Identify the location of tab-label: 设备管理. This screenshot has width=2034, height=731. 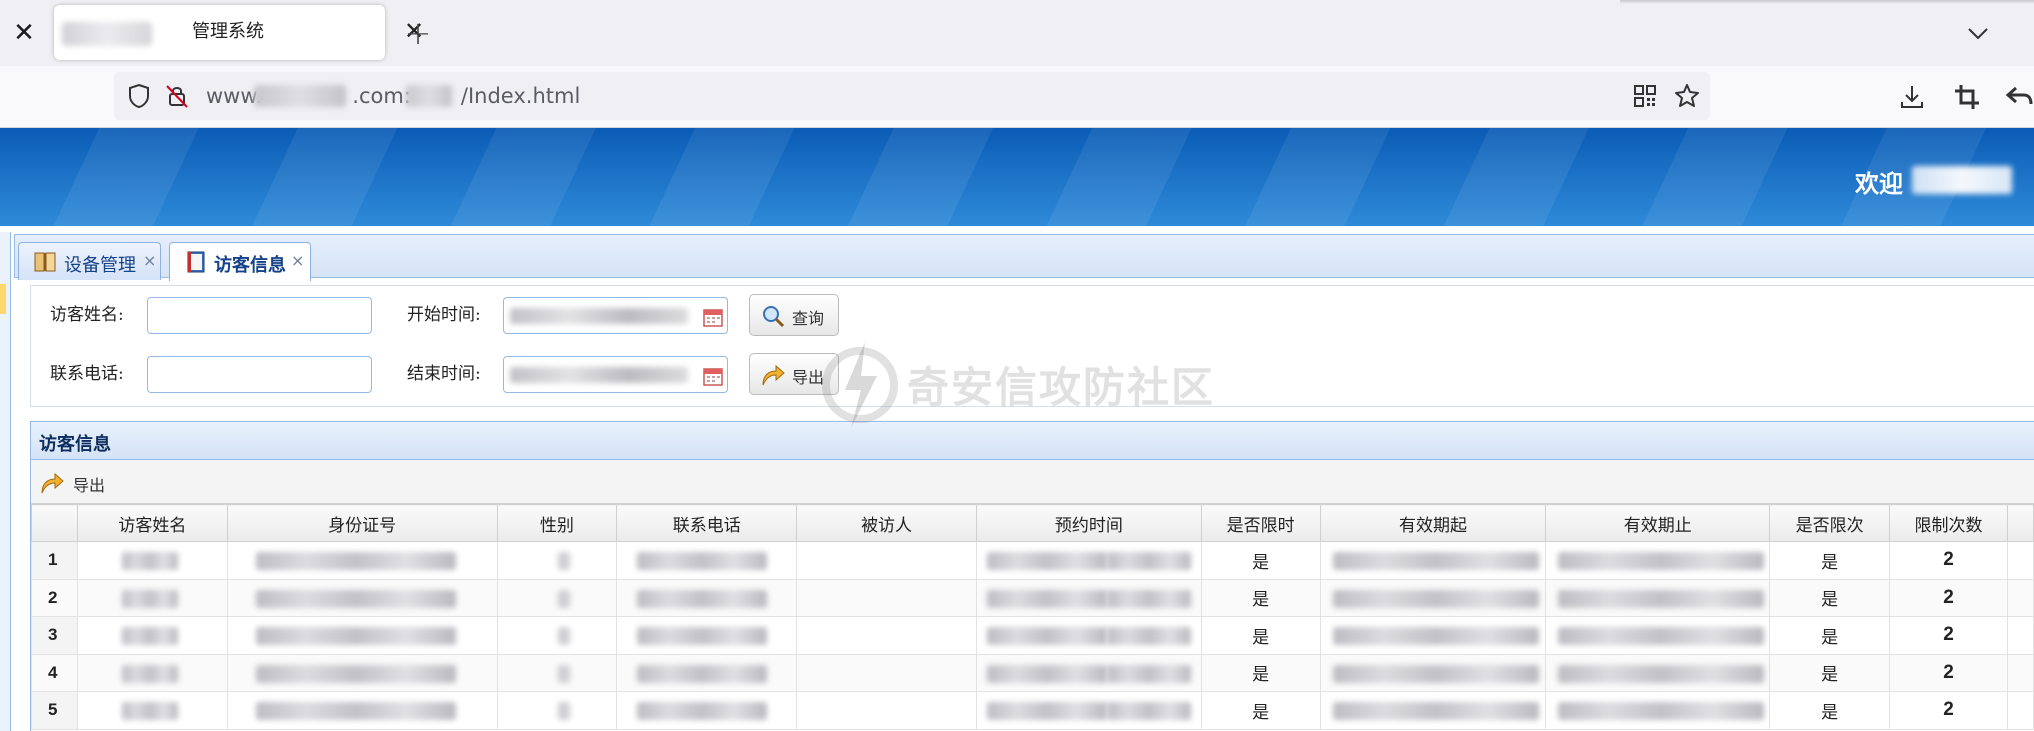
(100, 265).